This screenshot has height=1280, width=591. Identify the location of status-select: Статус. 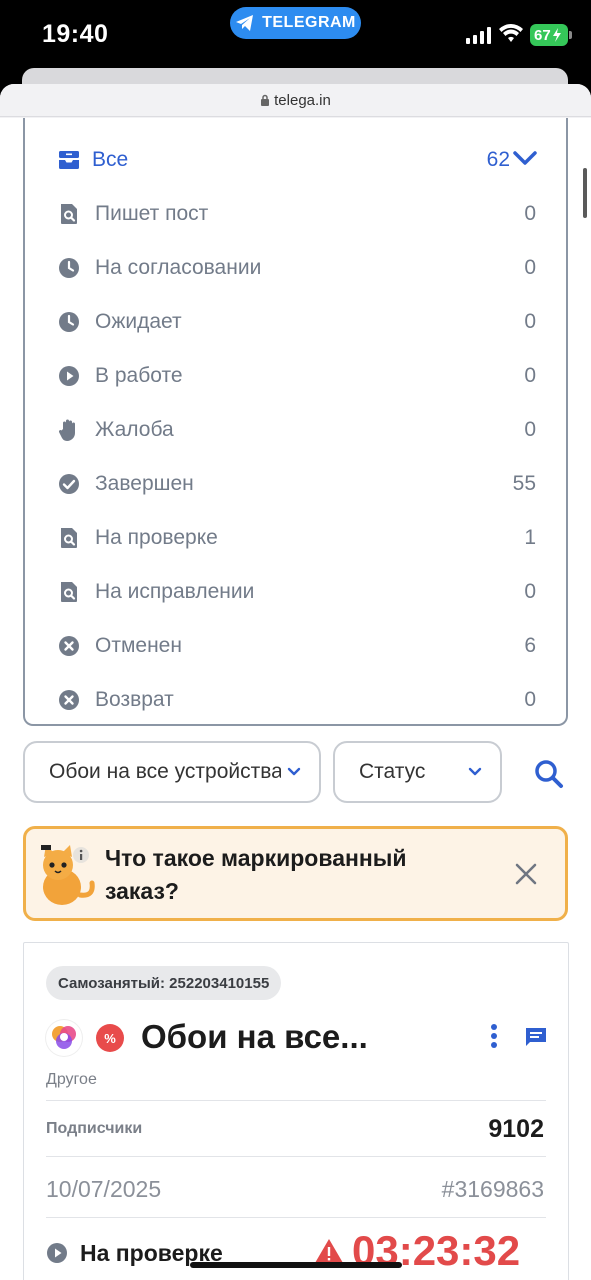
(417, 772).